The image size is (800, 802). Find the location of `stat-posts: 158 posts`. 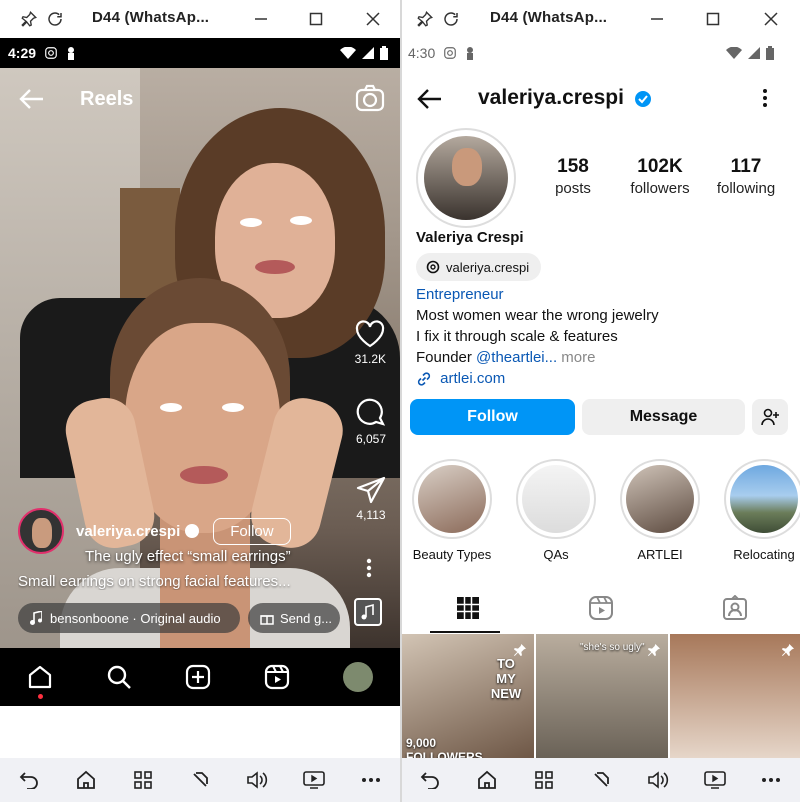

stat-posts: 158 posts is located at coordinates (573, 176).